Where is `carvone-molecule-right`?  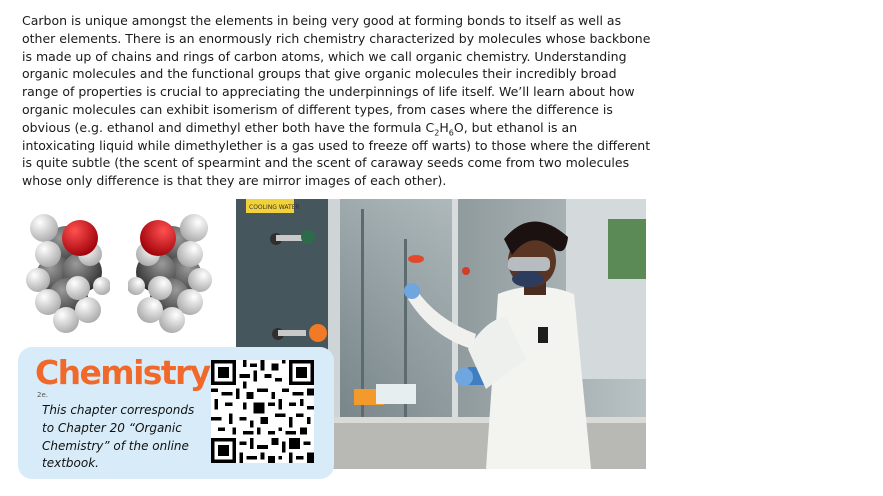 carvone-molecule-right is located at coordinates (170, 273).